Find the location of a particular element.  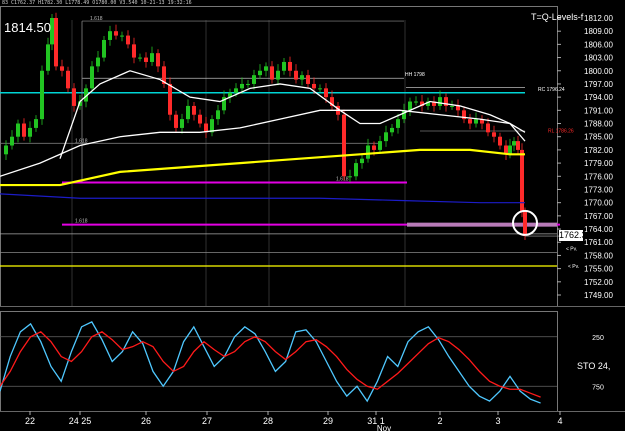

price-tick-label: 1797.00 is located at coordinates (598, 84).